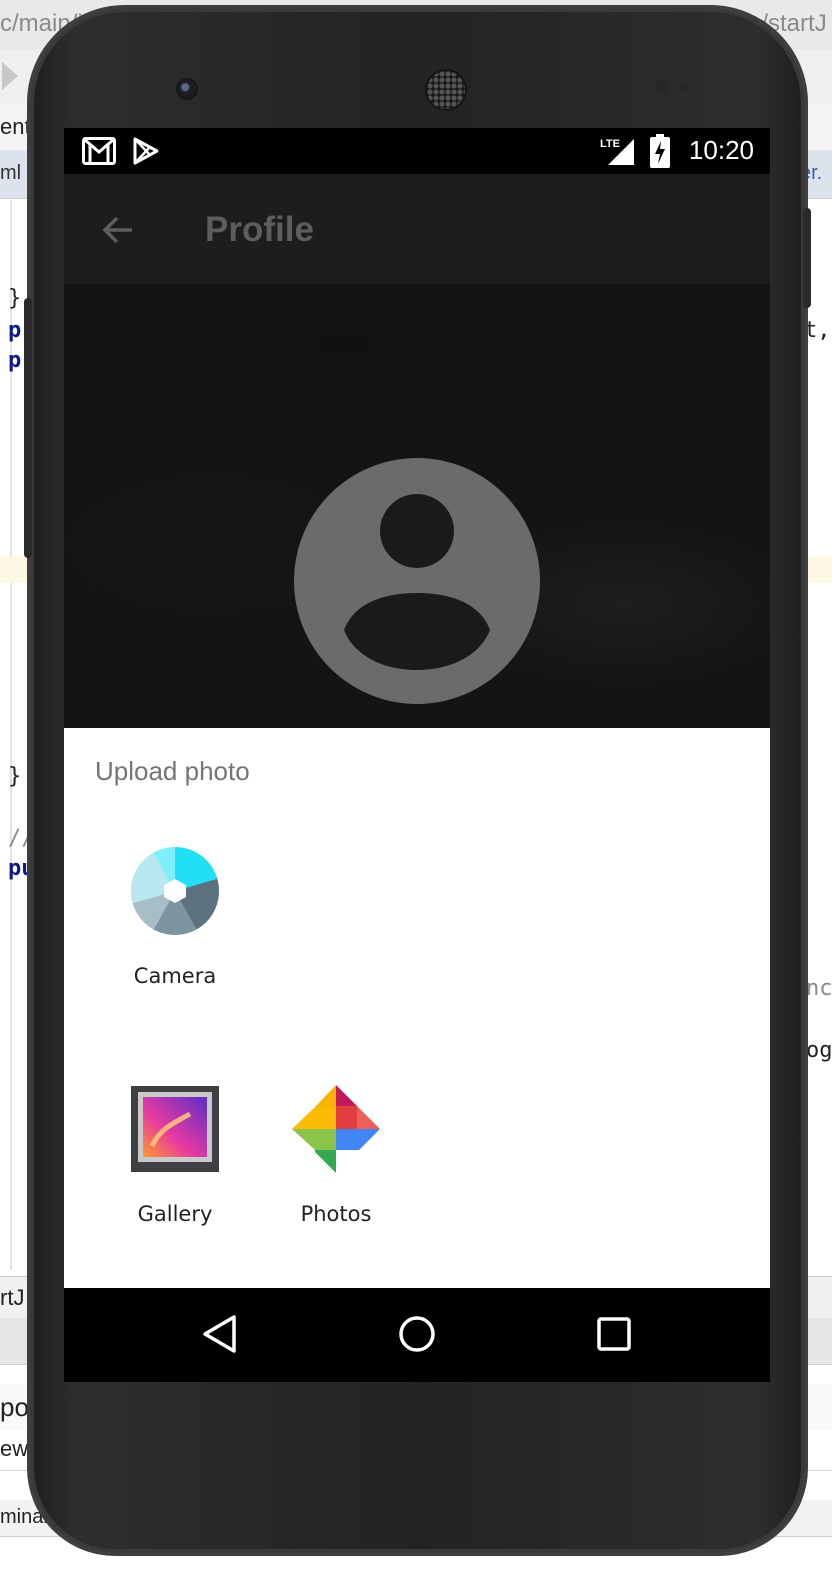 This screenshot has width=832, height=1572. I want to click on home-nav-icon, so click(417, 1334).